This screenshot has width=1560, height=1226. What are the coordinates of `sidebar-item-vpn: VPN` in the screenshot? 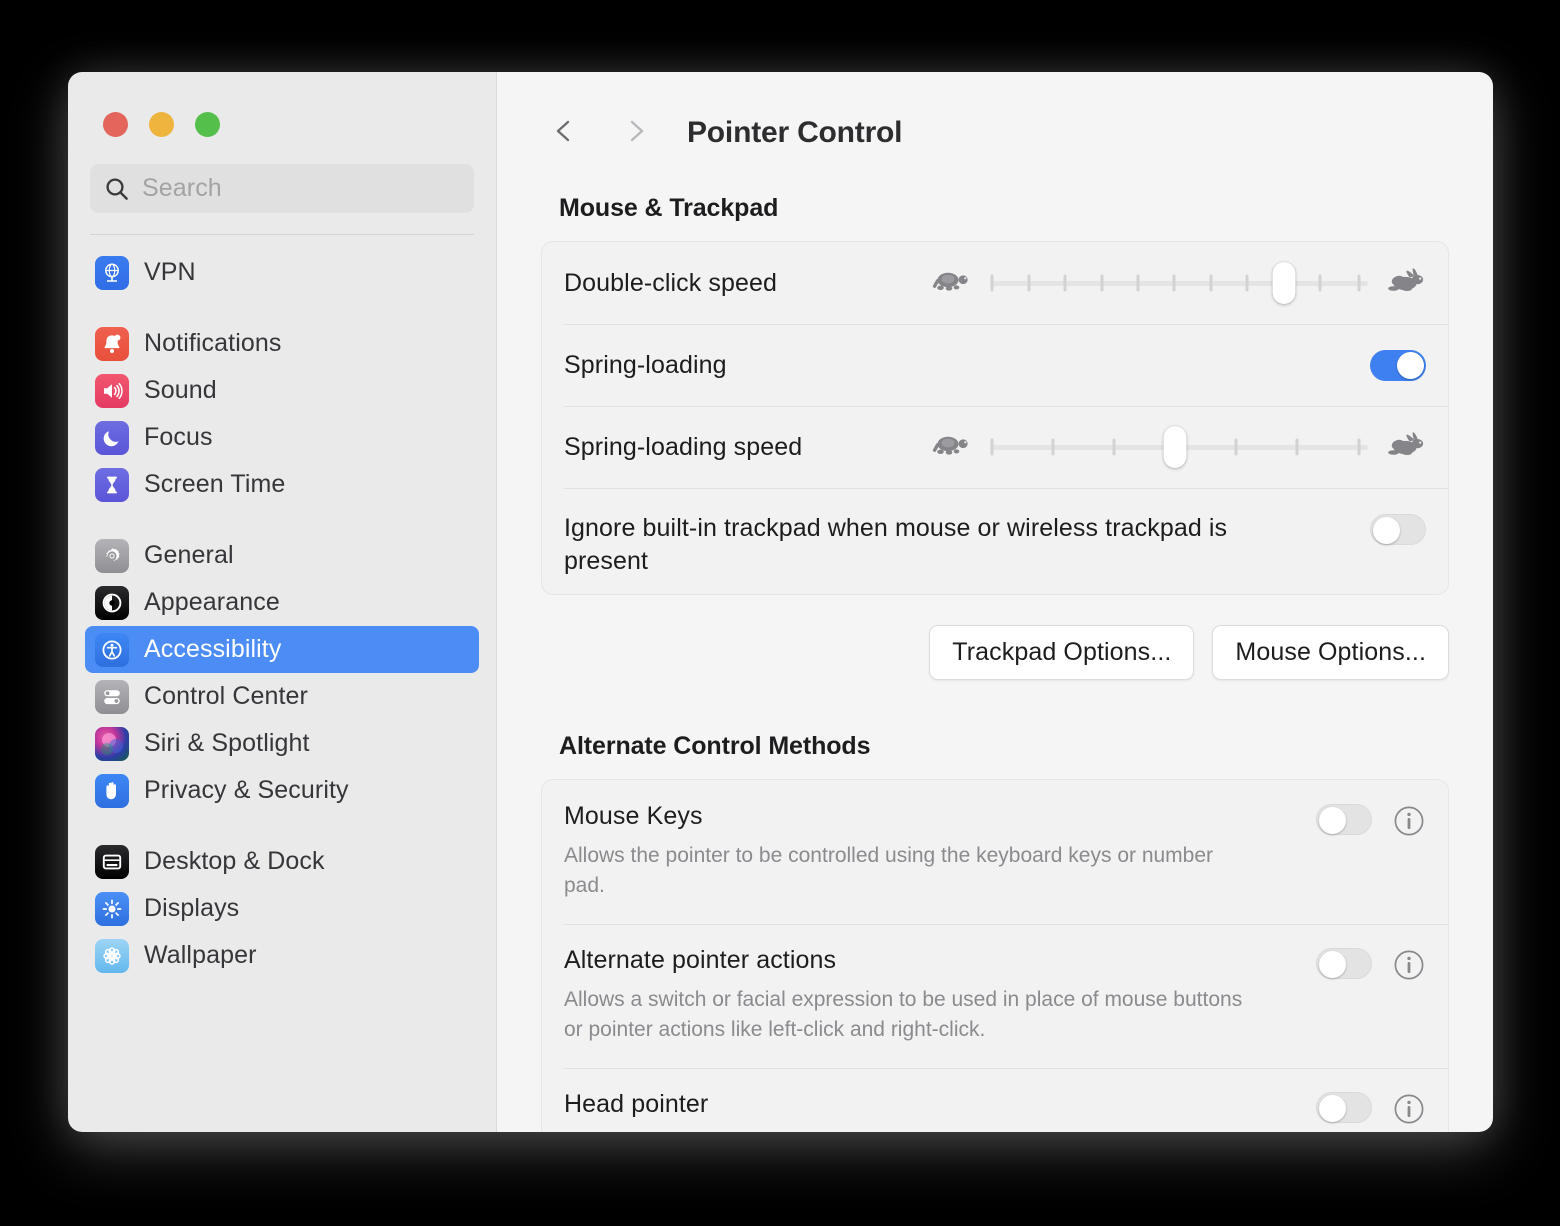 It's located at (282, 272).